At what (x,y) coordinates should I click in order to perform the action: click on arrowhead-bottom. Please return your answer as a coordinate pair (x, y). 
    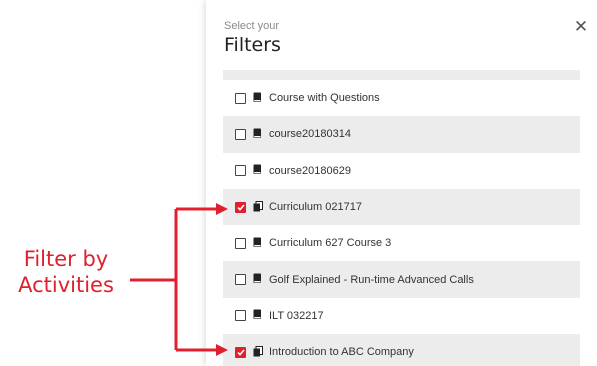
    Looking at the image, I should click on (222, 350).